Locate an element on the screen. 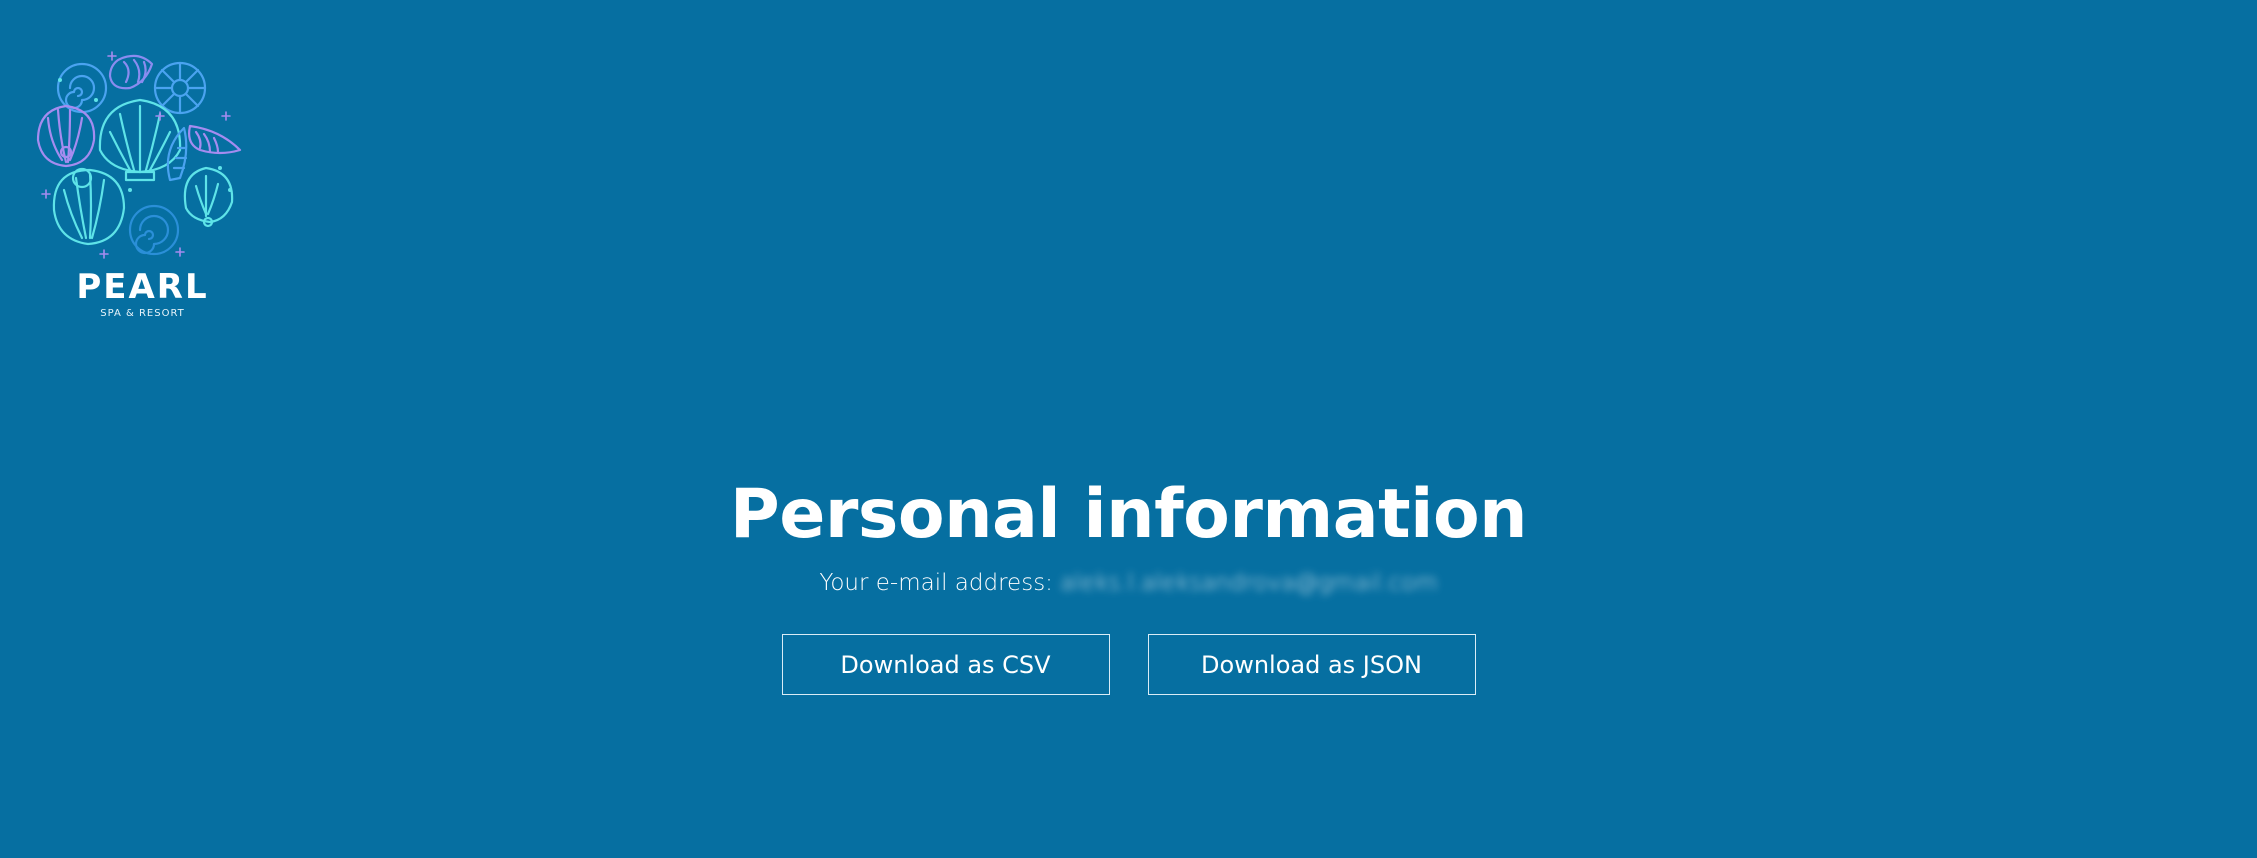  email-value: aleks.l.aleksandrova@gmail.com is located at coordinates (1249, 583).